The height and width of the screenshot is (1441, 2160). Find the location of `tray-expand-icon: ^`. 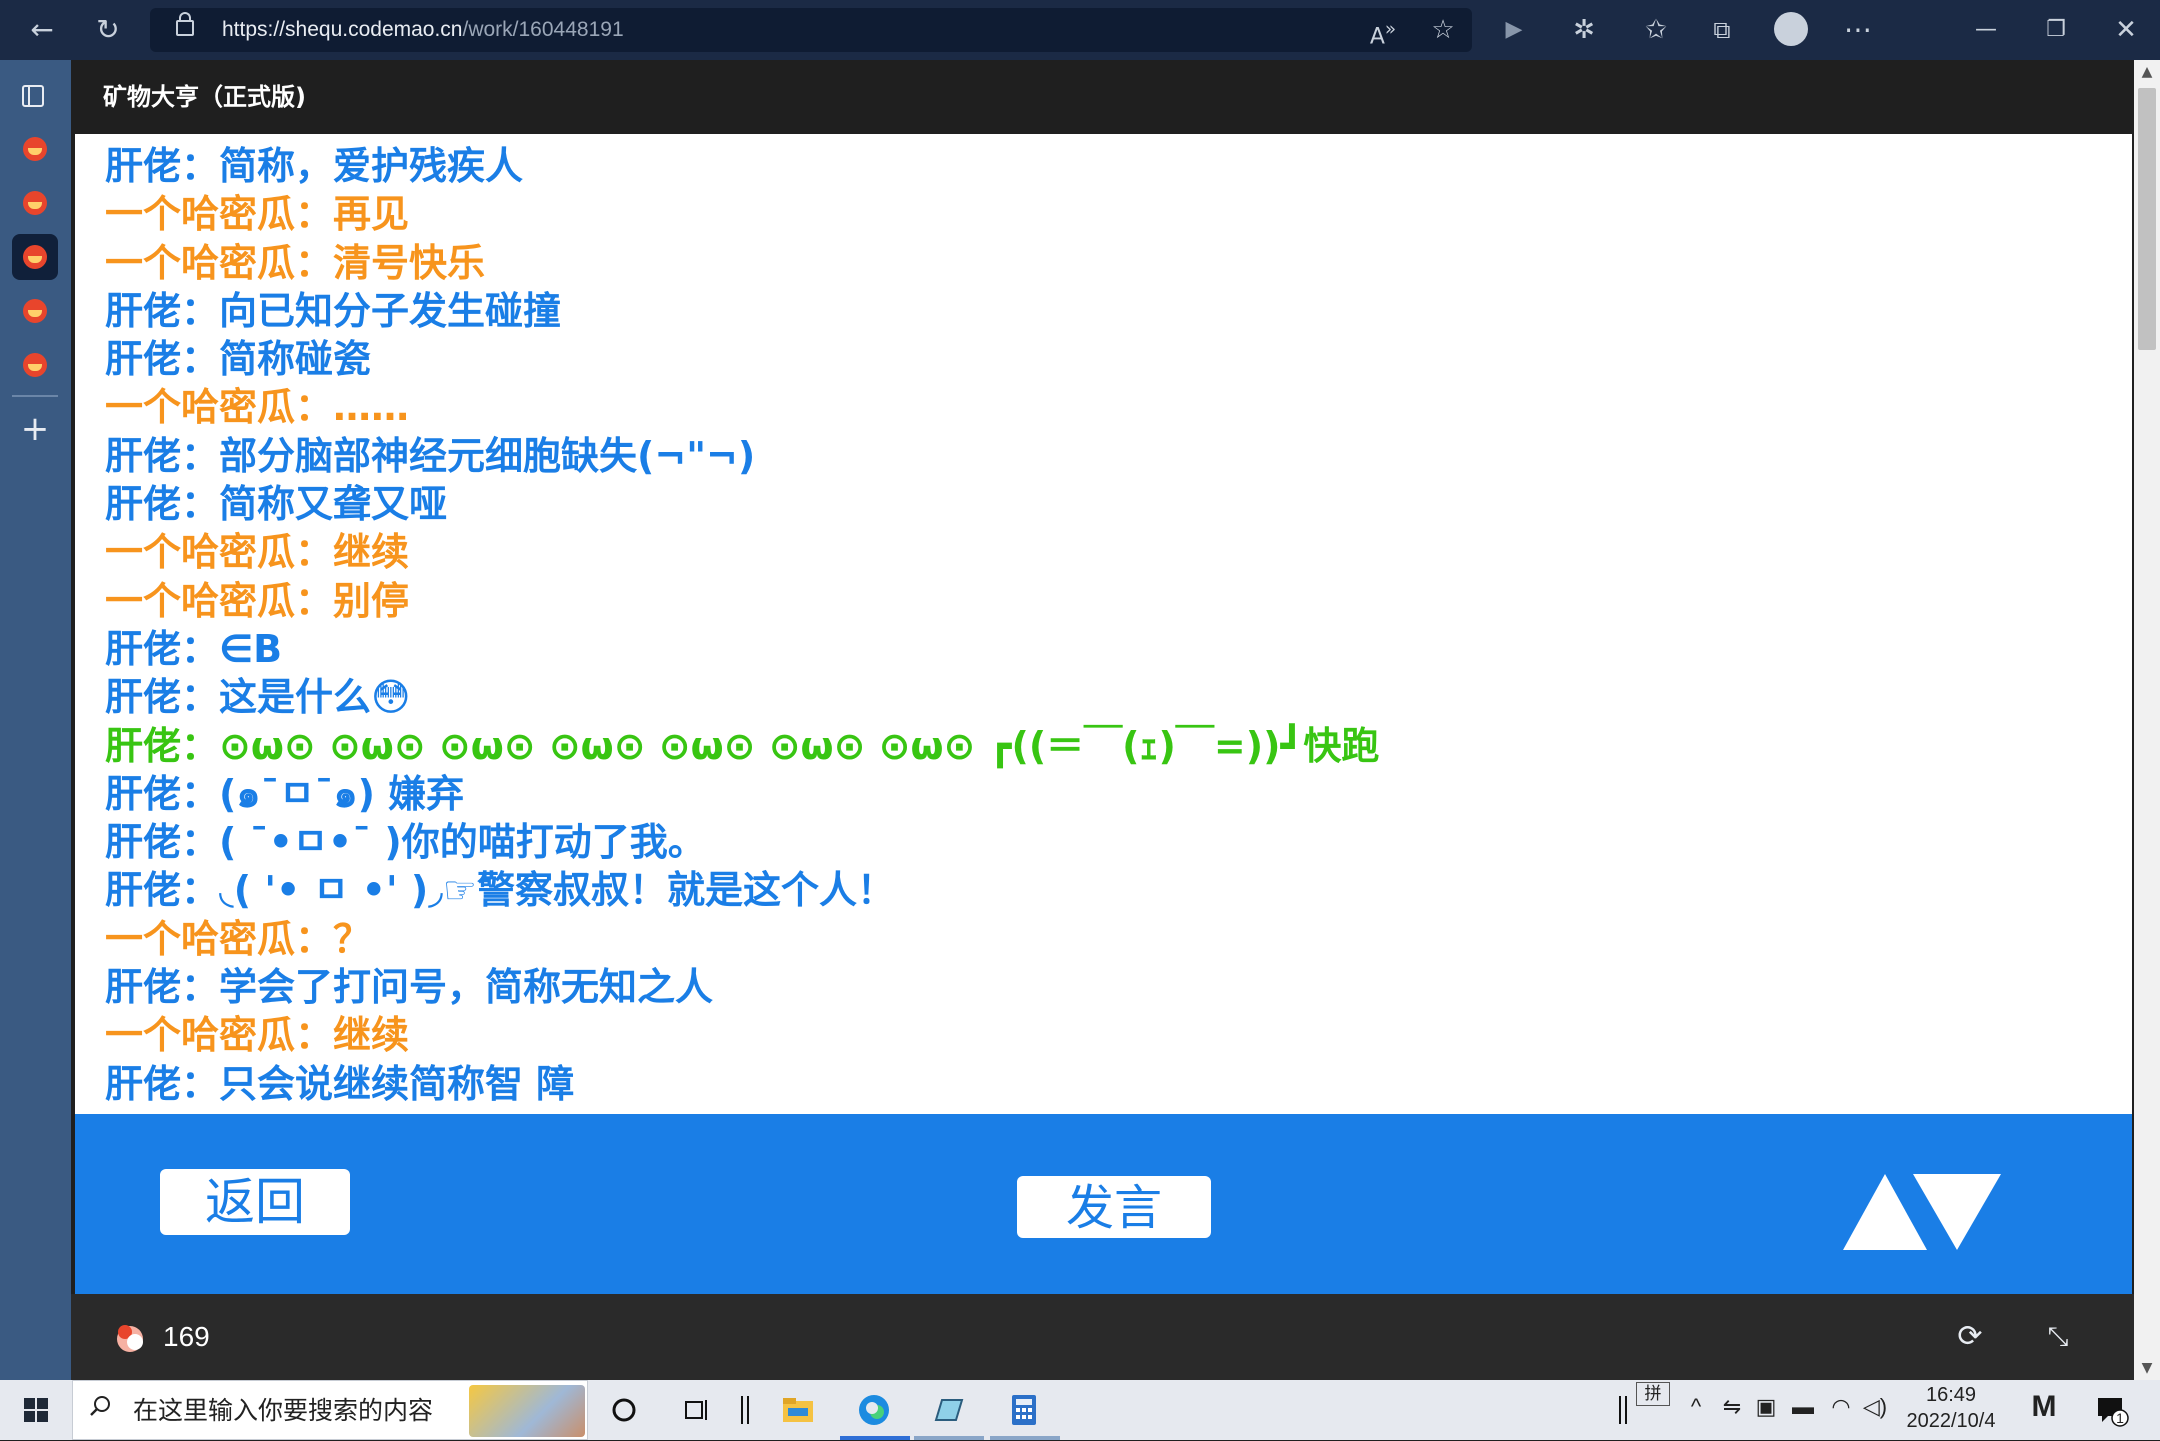

tray-expand-icon: ^ is located at coordinates (1696, 1407).